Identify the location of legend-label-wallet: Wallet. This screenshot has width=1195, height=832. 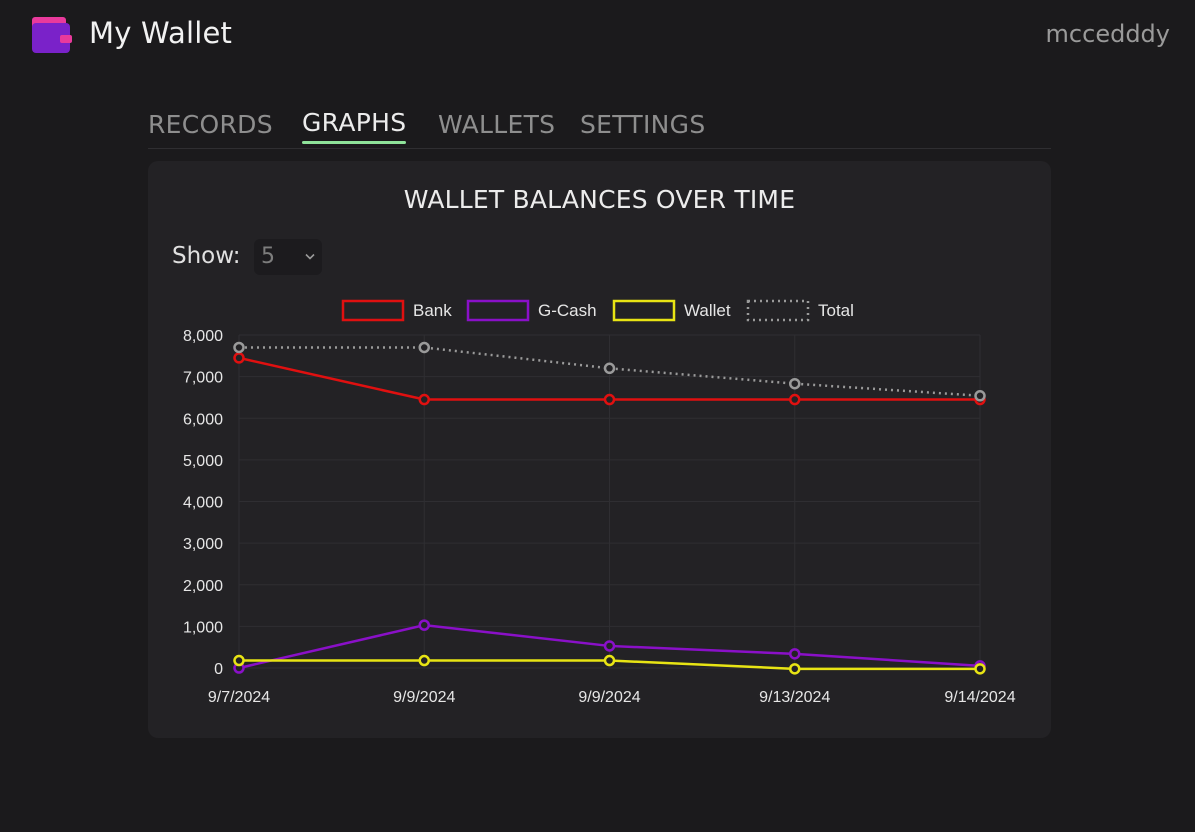
(707, 310).